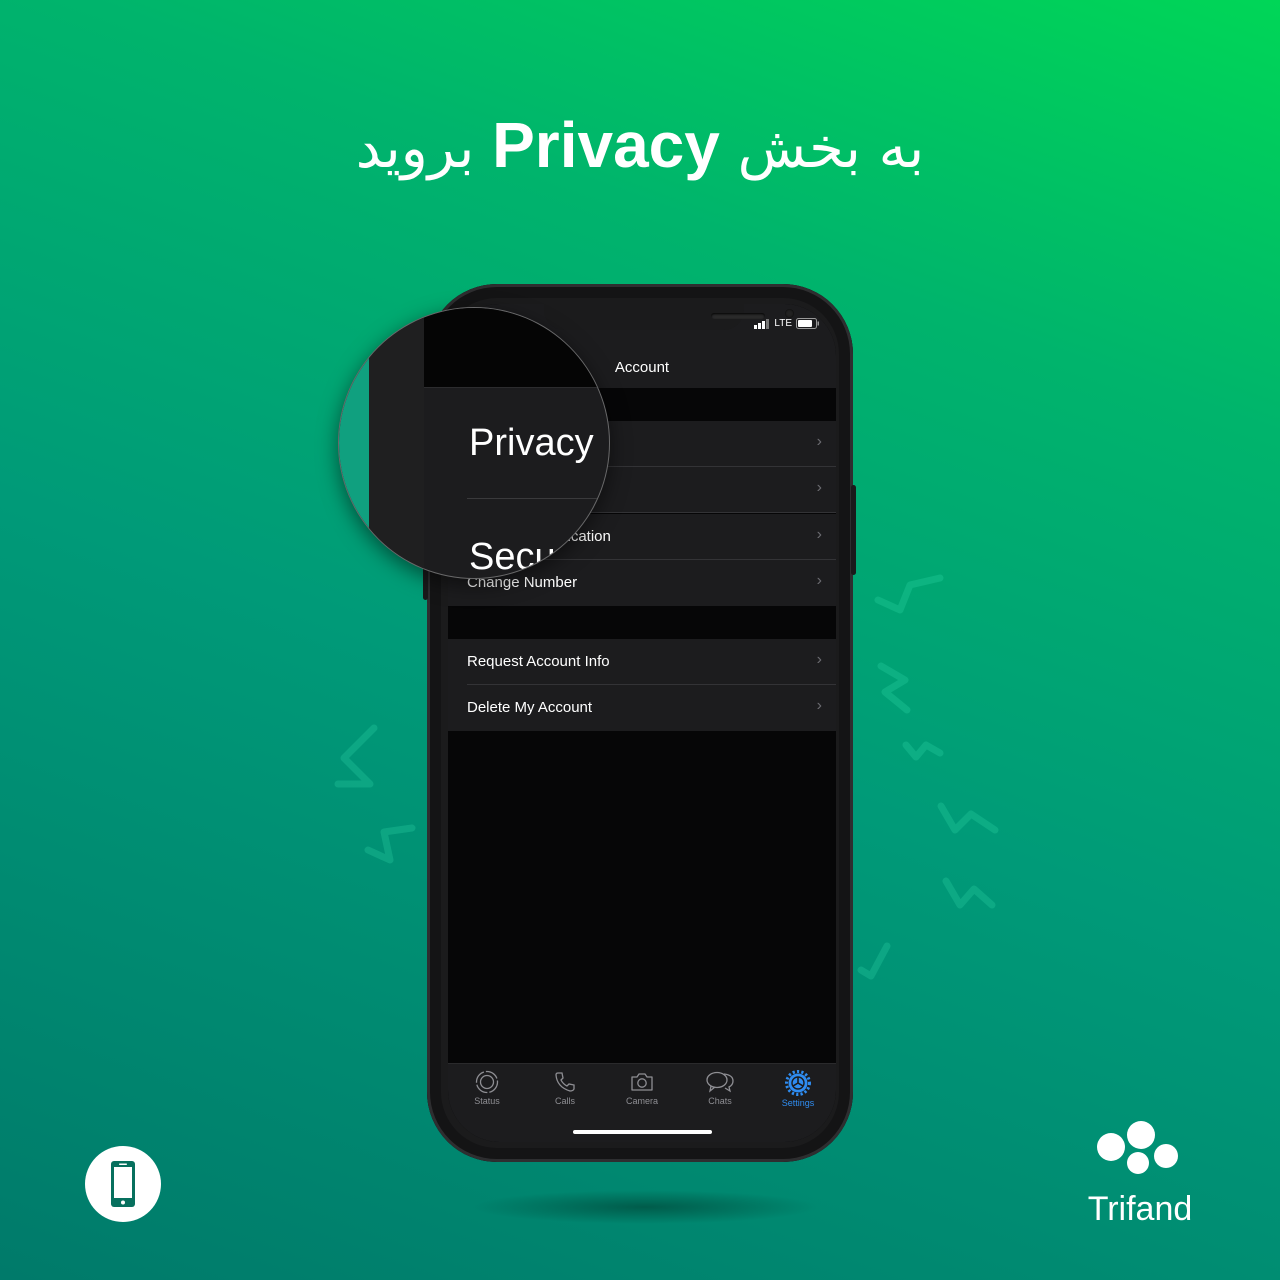  What do you see at coordinates (642, 1082) in the screenshot?
I see `camera-icon` at bounding box center [642, 1082].